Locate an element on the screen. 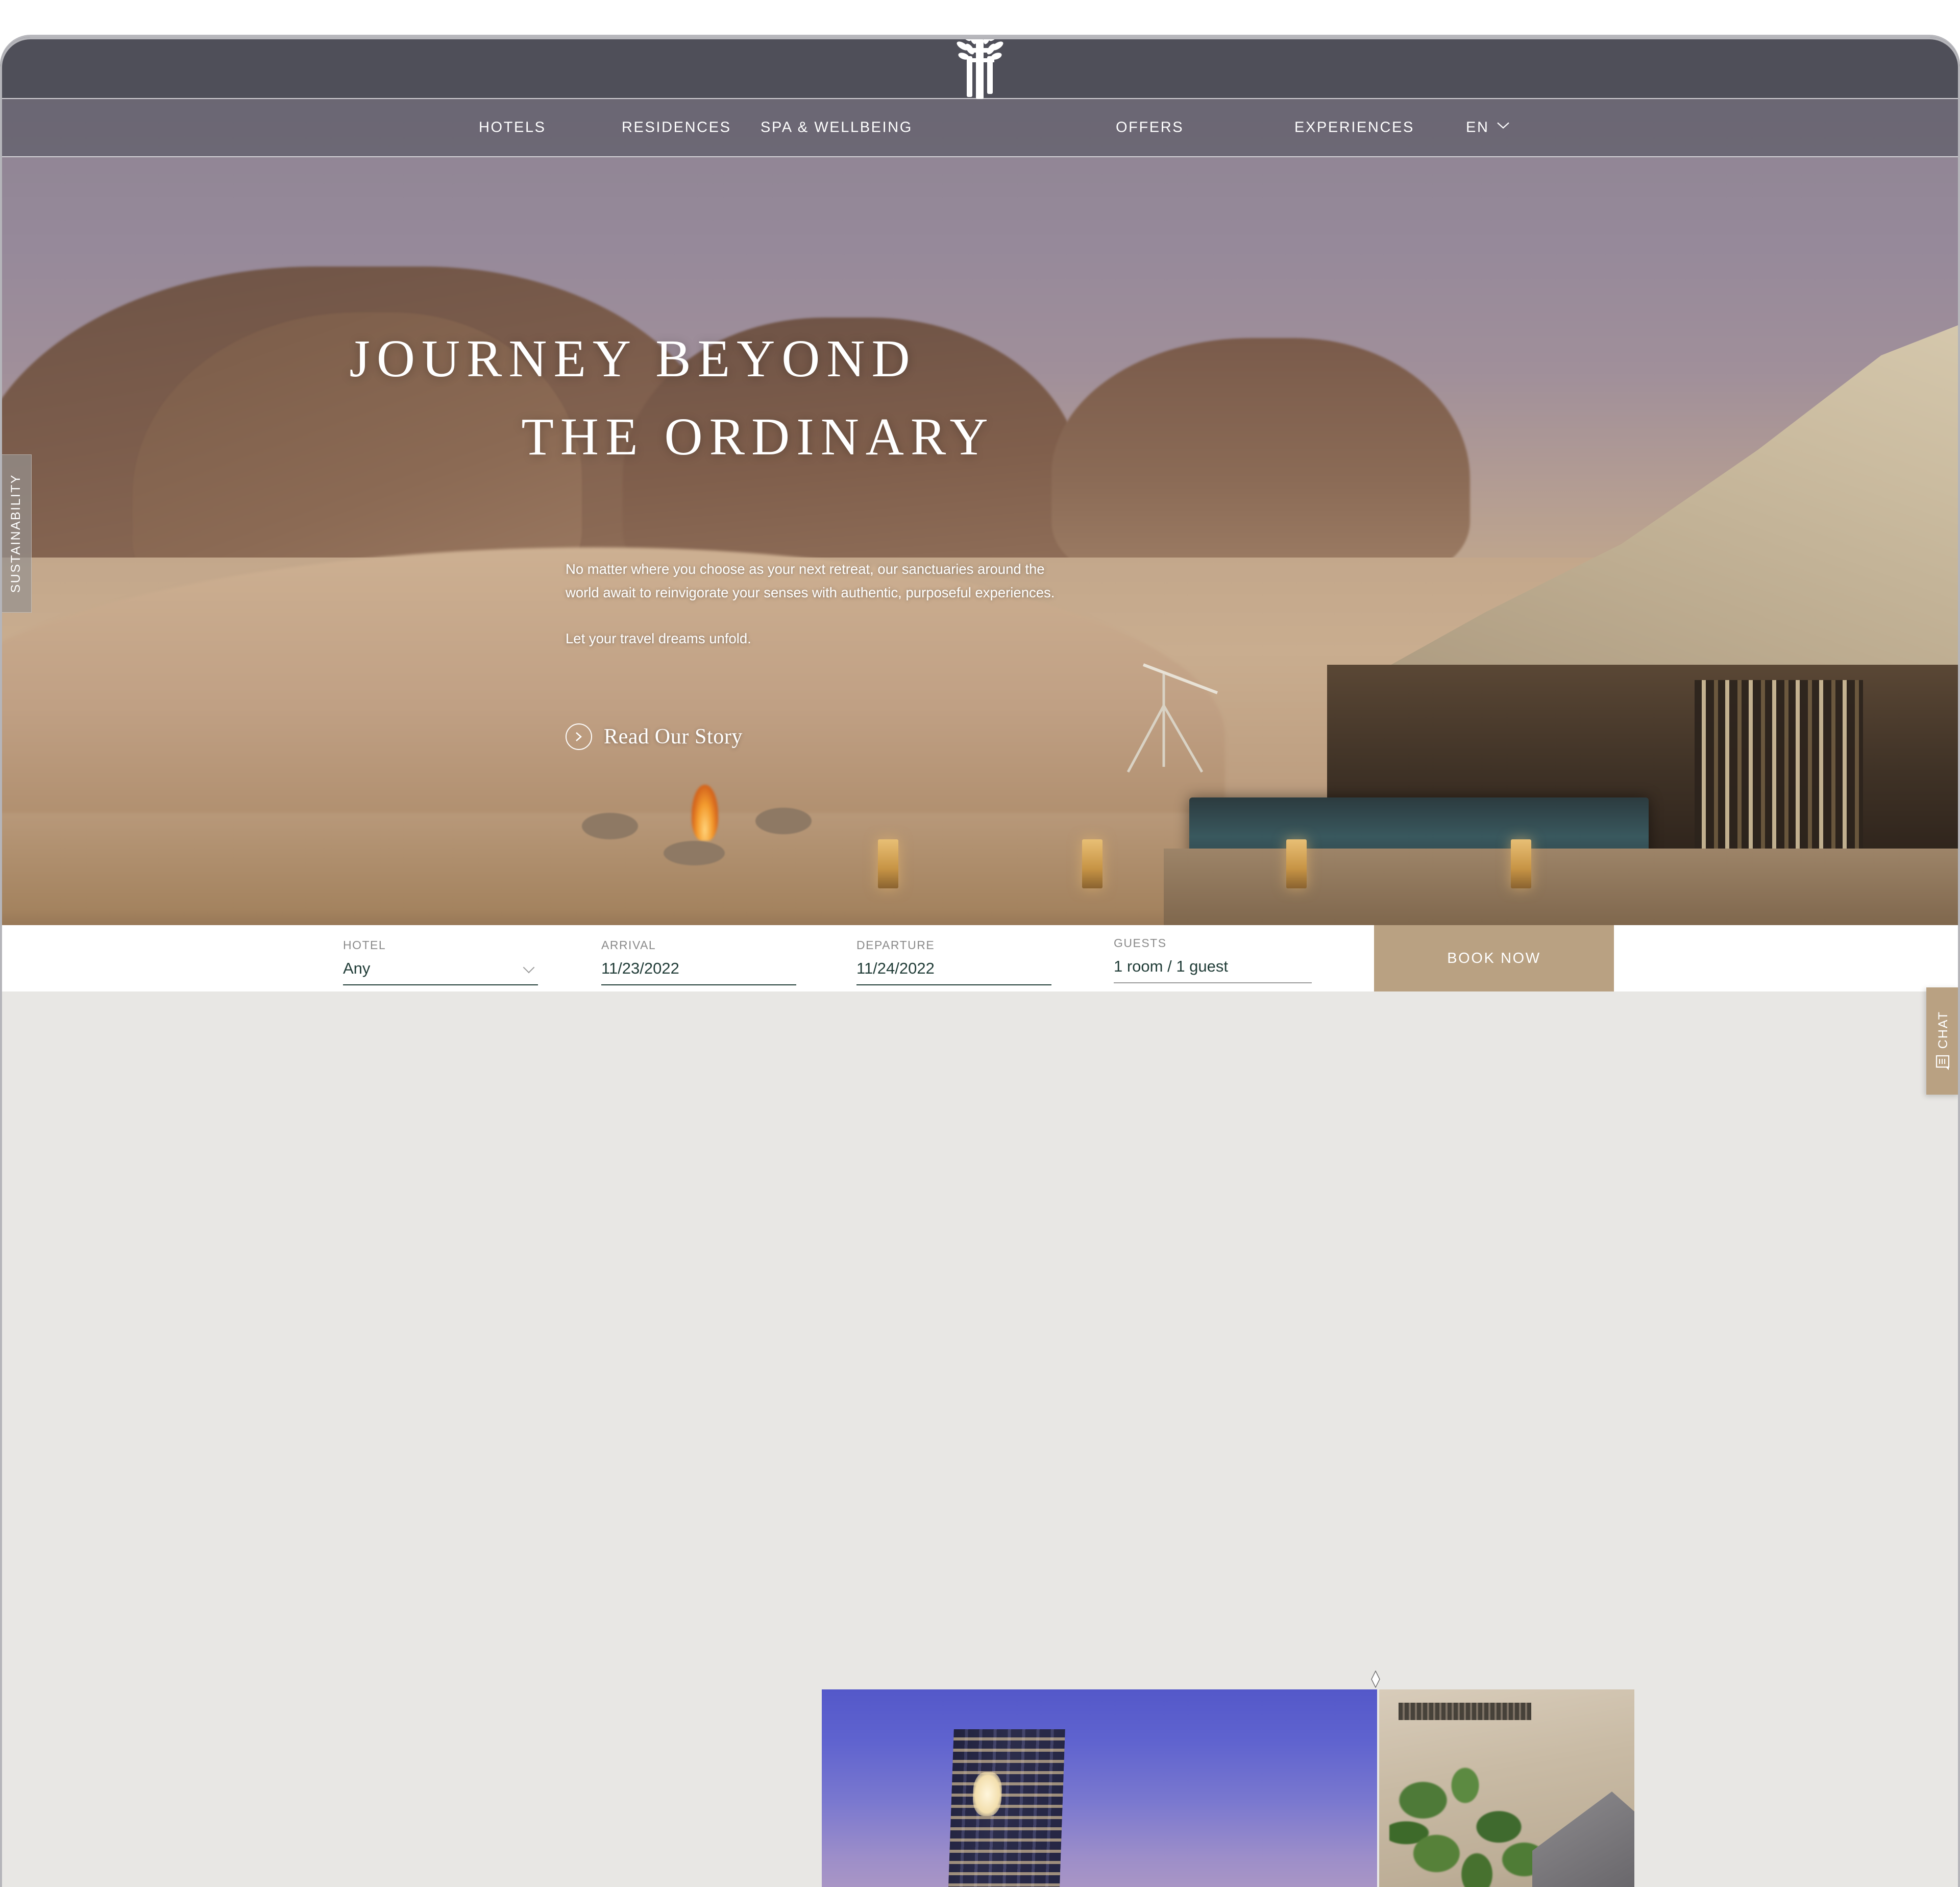 This screenshot has height=1887, width=1960. sustainability-label: SUSTAINABILITY is located at coordinates (15, 533).